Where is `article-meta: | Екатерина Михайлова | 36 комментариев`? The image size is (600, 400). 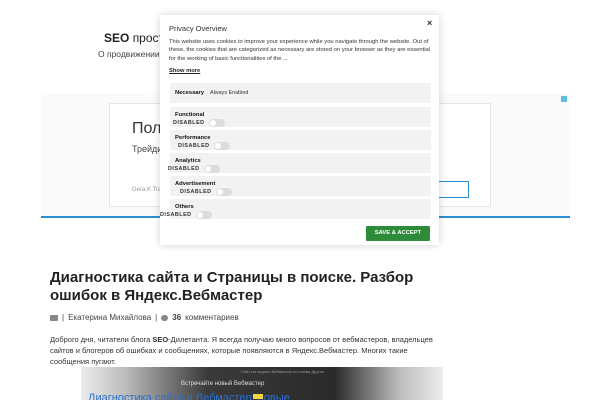
article-meta: | Екатерина Михайлова | 36 комментариев is located at coordinates (144, 317).